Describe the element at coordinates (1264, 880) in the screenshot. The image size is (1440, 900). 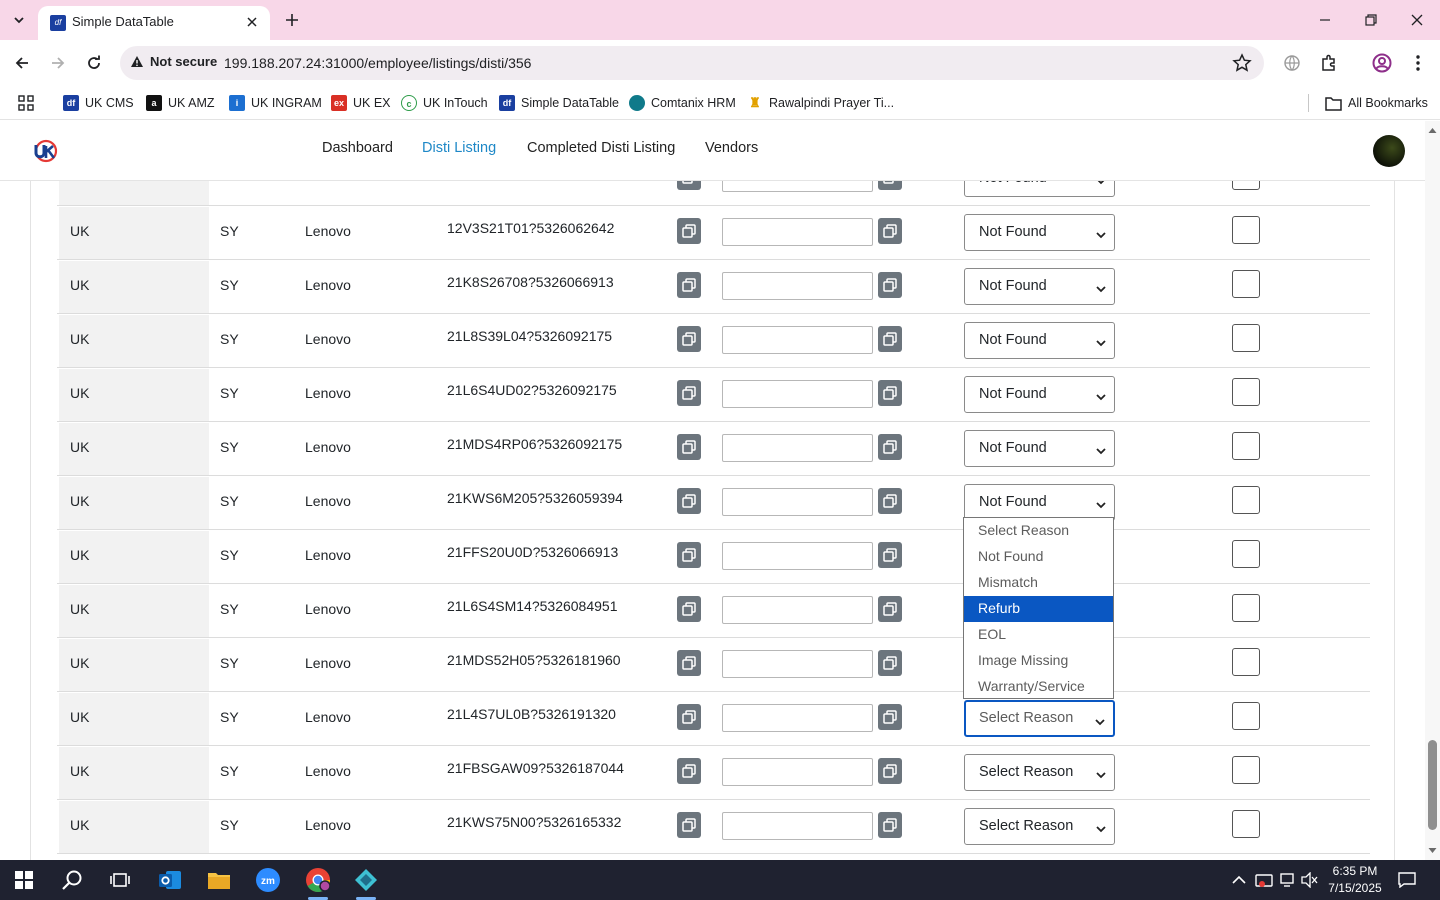
I see `meet-now-tray` at that location.